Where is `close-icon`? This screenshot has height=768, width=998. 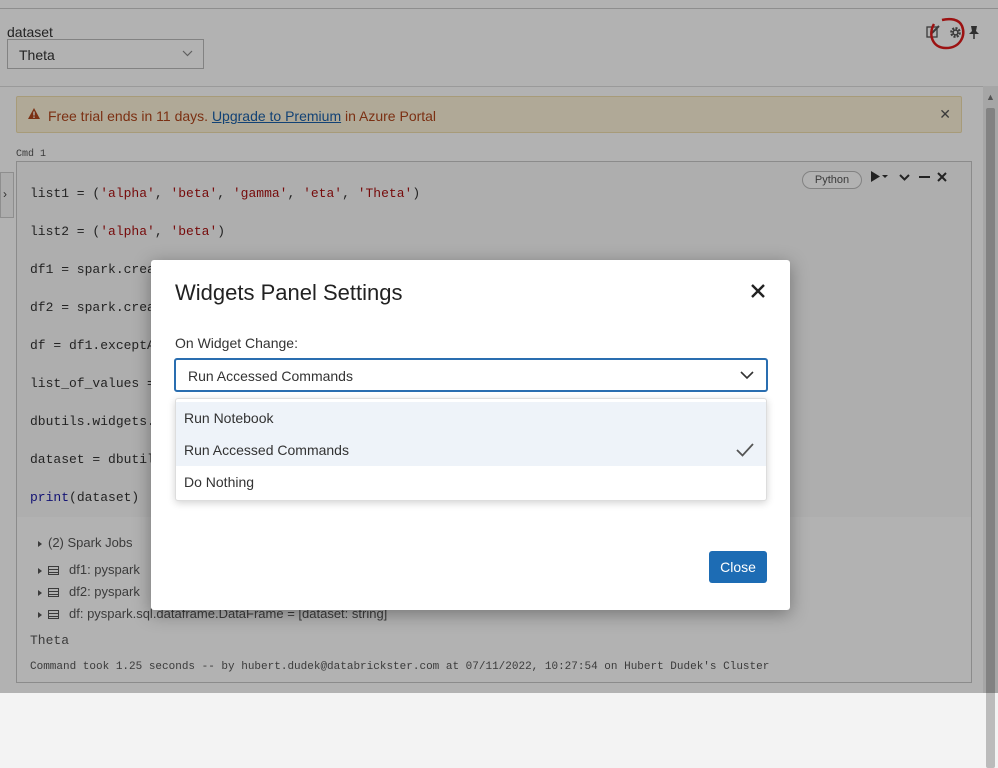
close-icon is located at coordinates (758, 291).